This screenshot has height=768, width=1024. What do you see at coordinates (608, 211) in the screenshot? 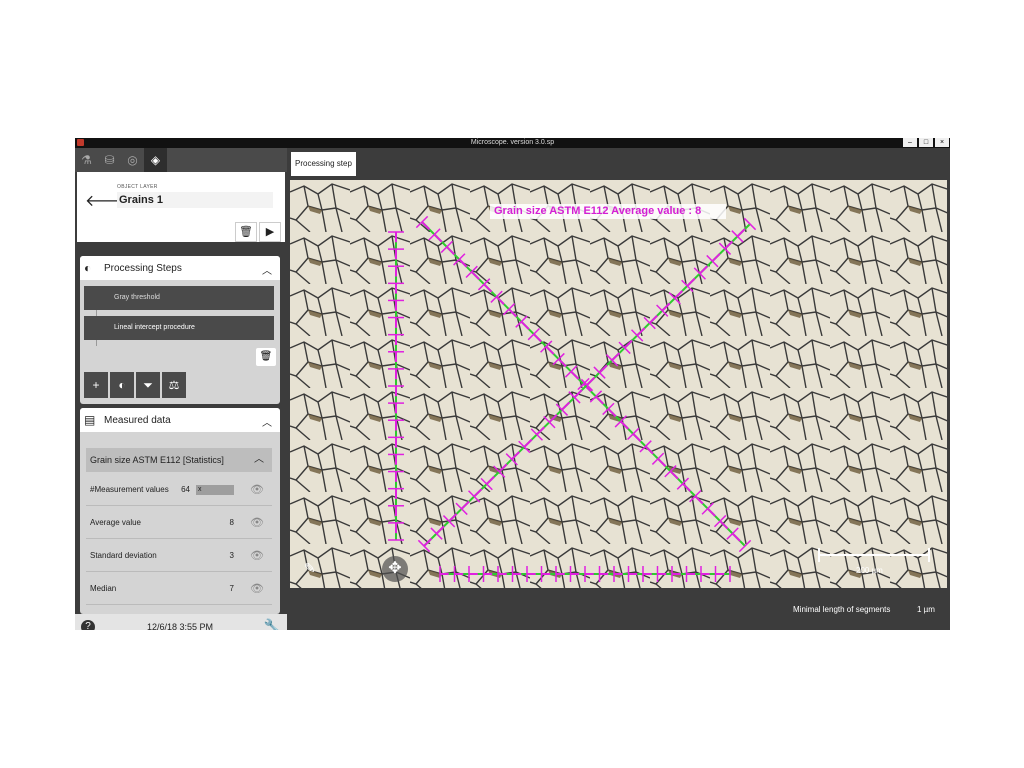
I see `overlay-label: Grain size ASTM E112 Average value : 8` at bounding box center [608, 211].